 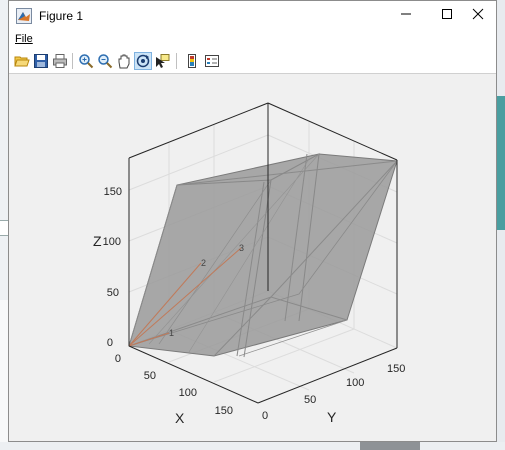 What do you see at coordinates (447, 16) in the screenshot?
I see `maximize-icon` at bounding box center [447, 16].